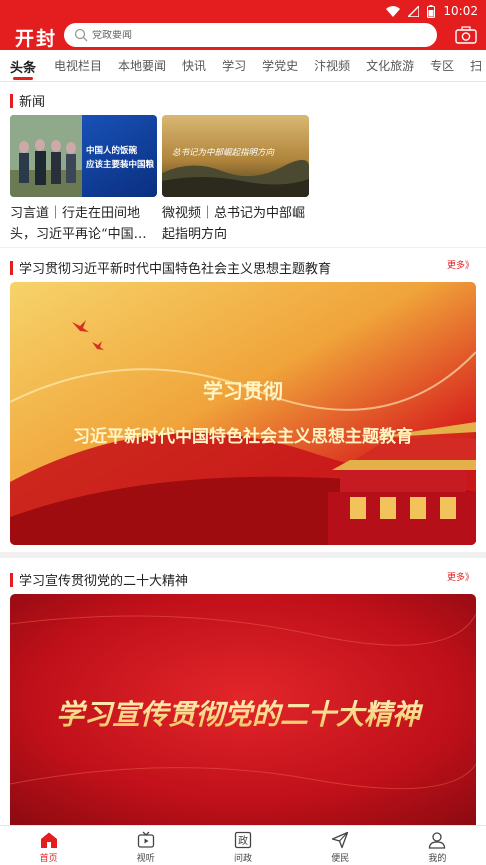 This screenshot has width=486, height=865. Describe the element at coordinates (393, 11) in the screenshot. I see `wifi-icon` at that location.